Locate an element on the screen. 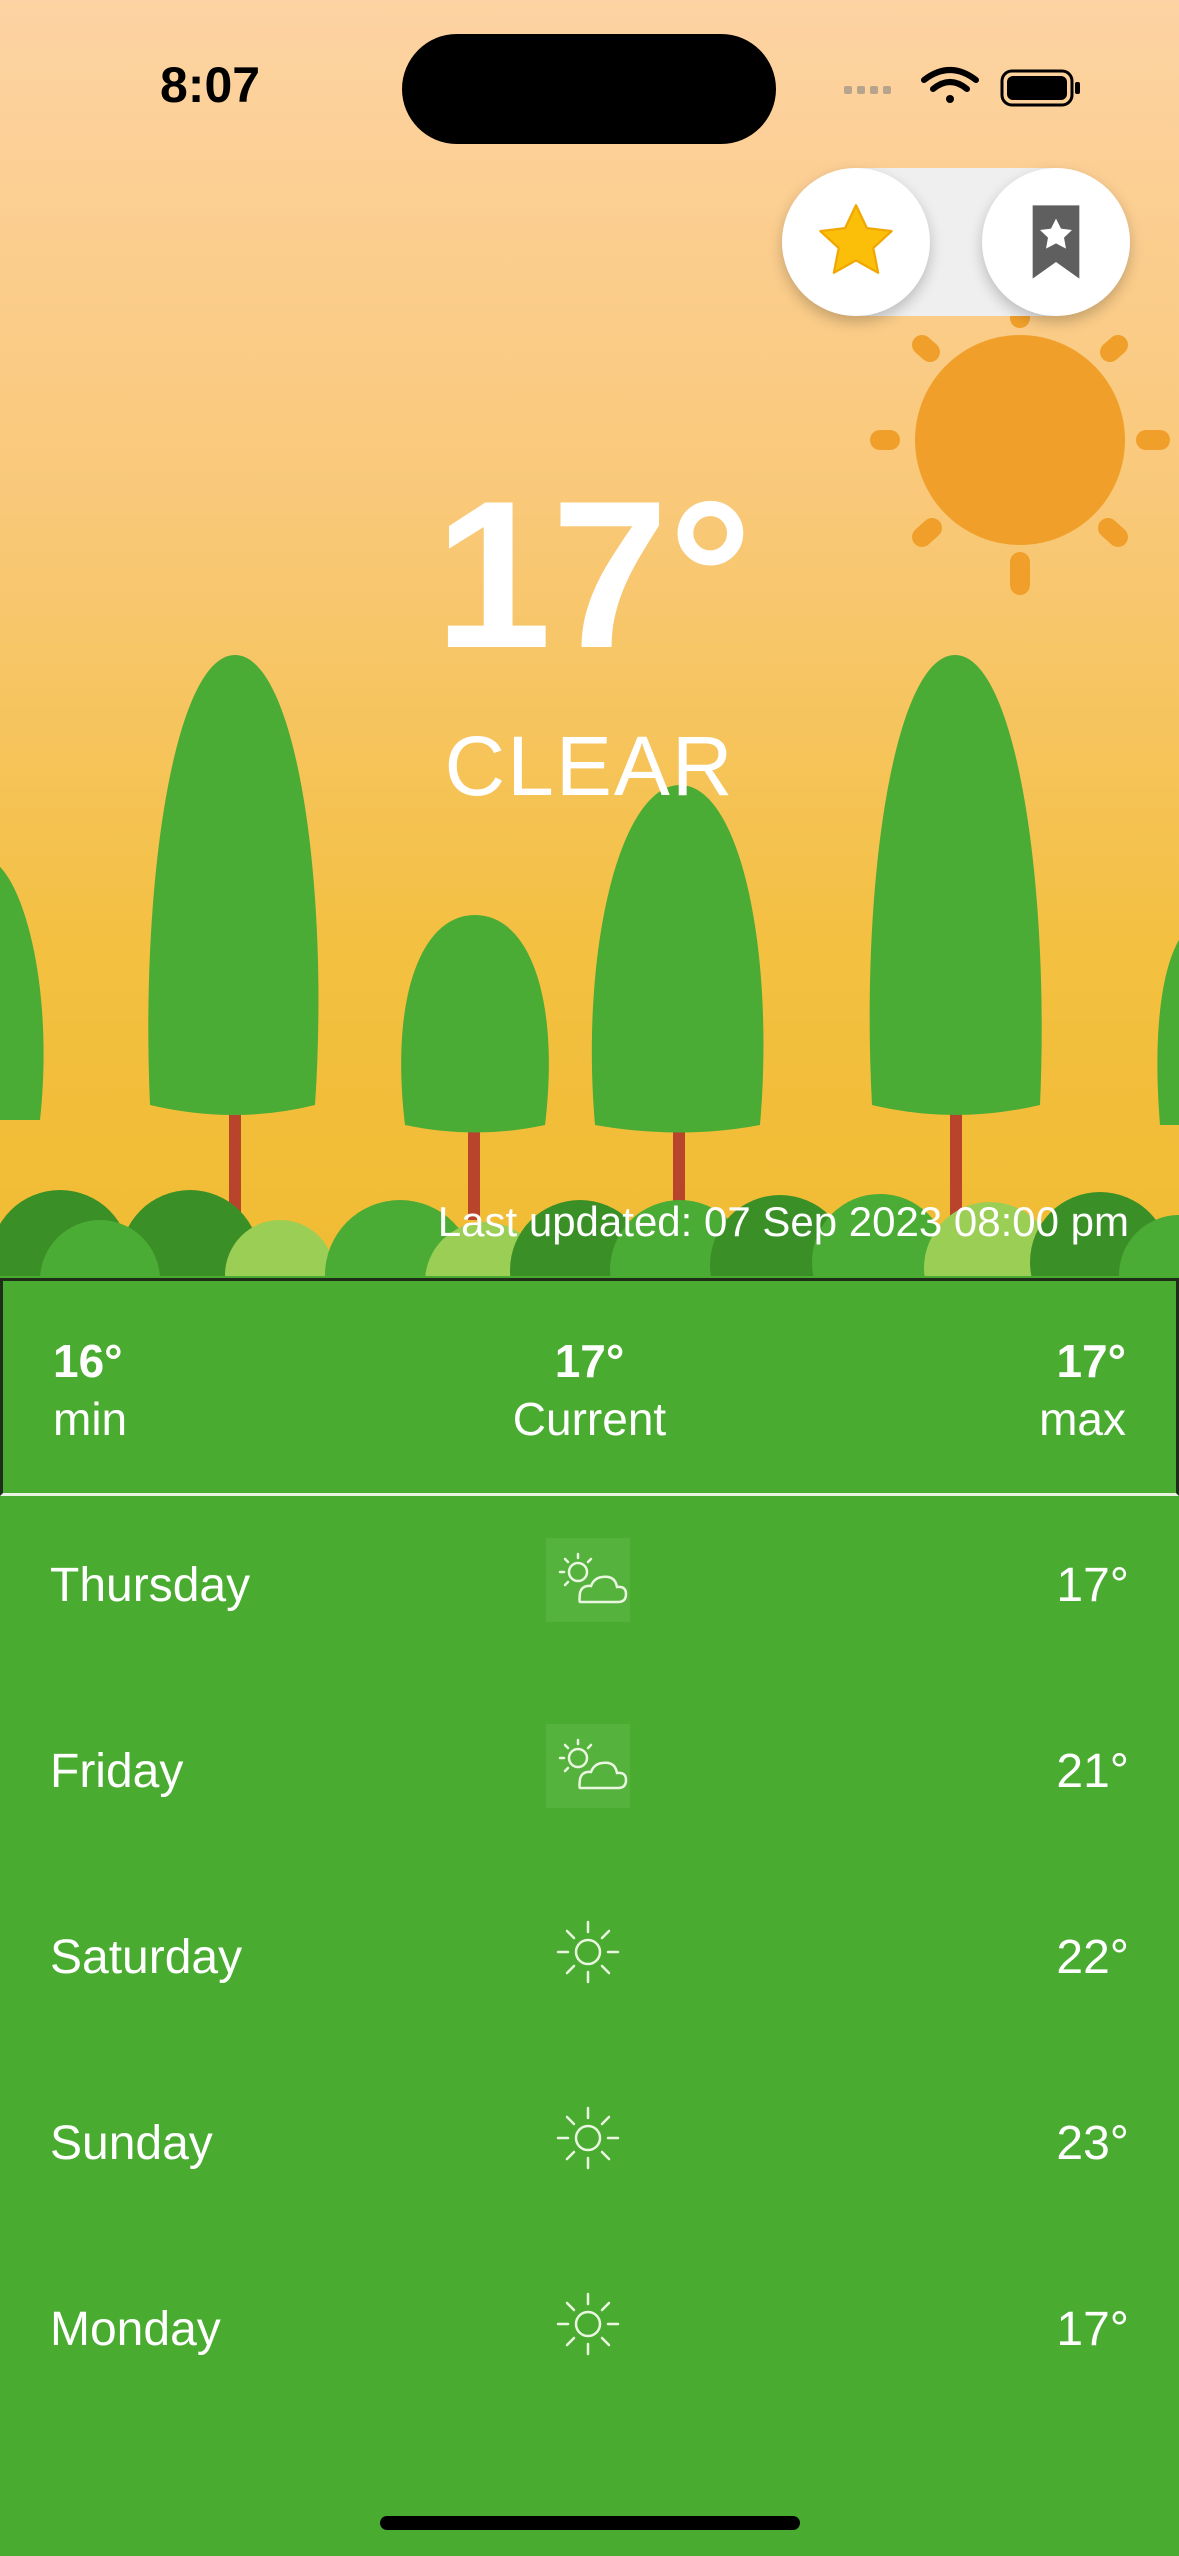 Image resolution: width=1179 pixels, height=2556 pixels. forecast-row: Friday 21° is located at coordinates (589, 1775).